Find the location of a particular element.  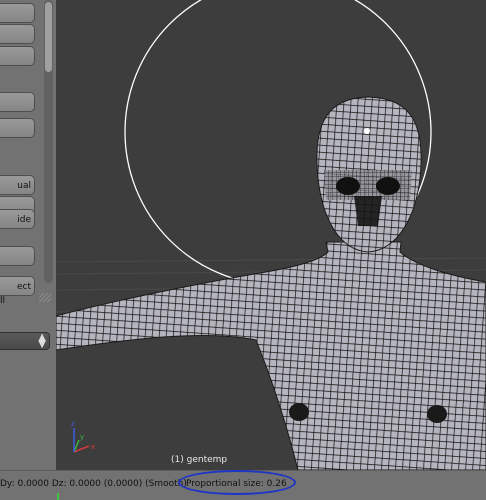

resize-grip-icon is located at coordinates (45, 297).